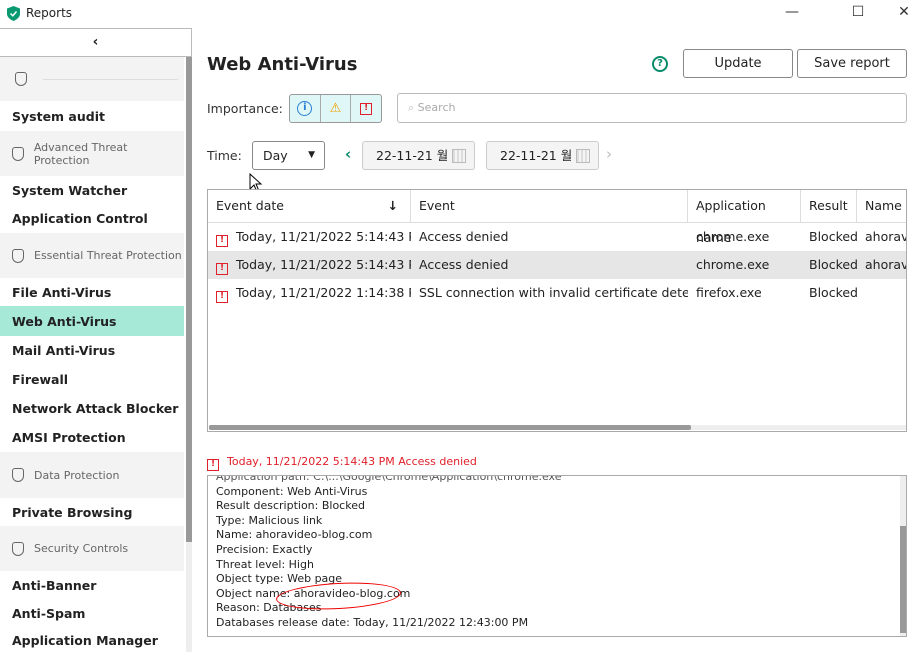  I want to click on table-cell-date: ! Today, 11/21/2022 1:14:38 PM, so click(309, 293).